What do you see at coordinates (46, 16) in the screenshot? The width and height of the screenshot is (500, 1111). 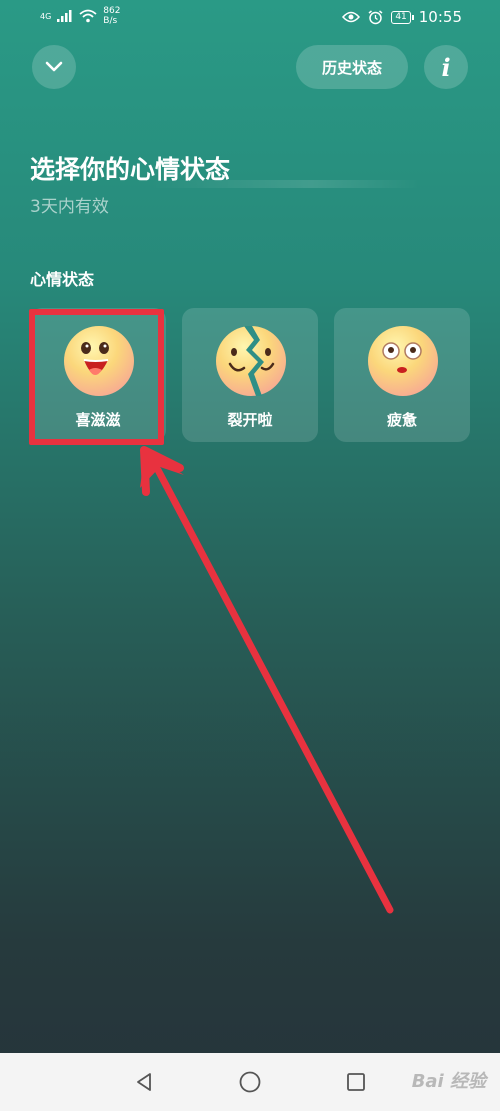 I see `network-type: 4G` at bounding box center [46, 16].